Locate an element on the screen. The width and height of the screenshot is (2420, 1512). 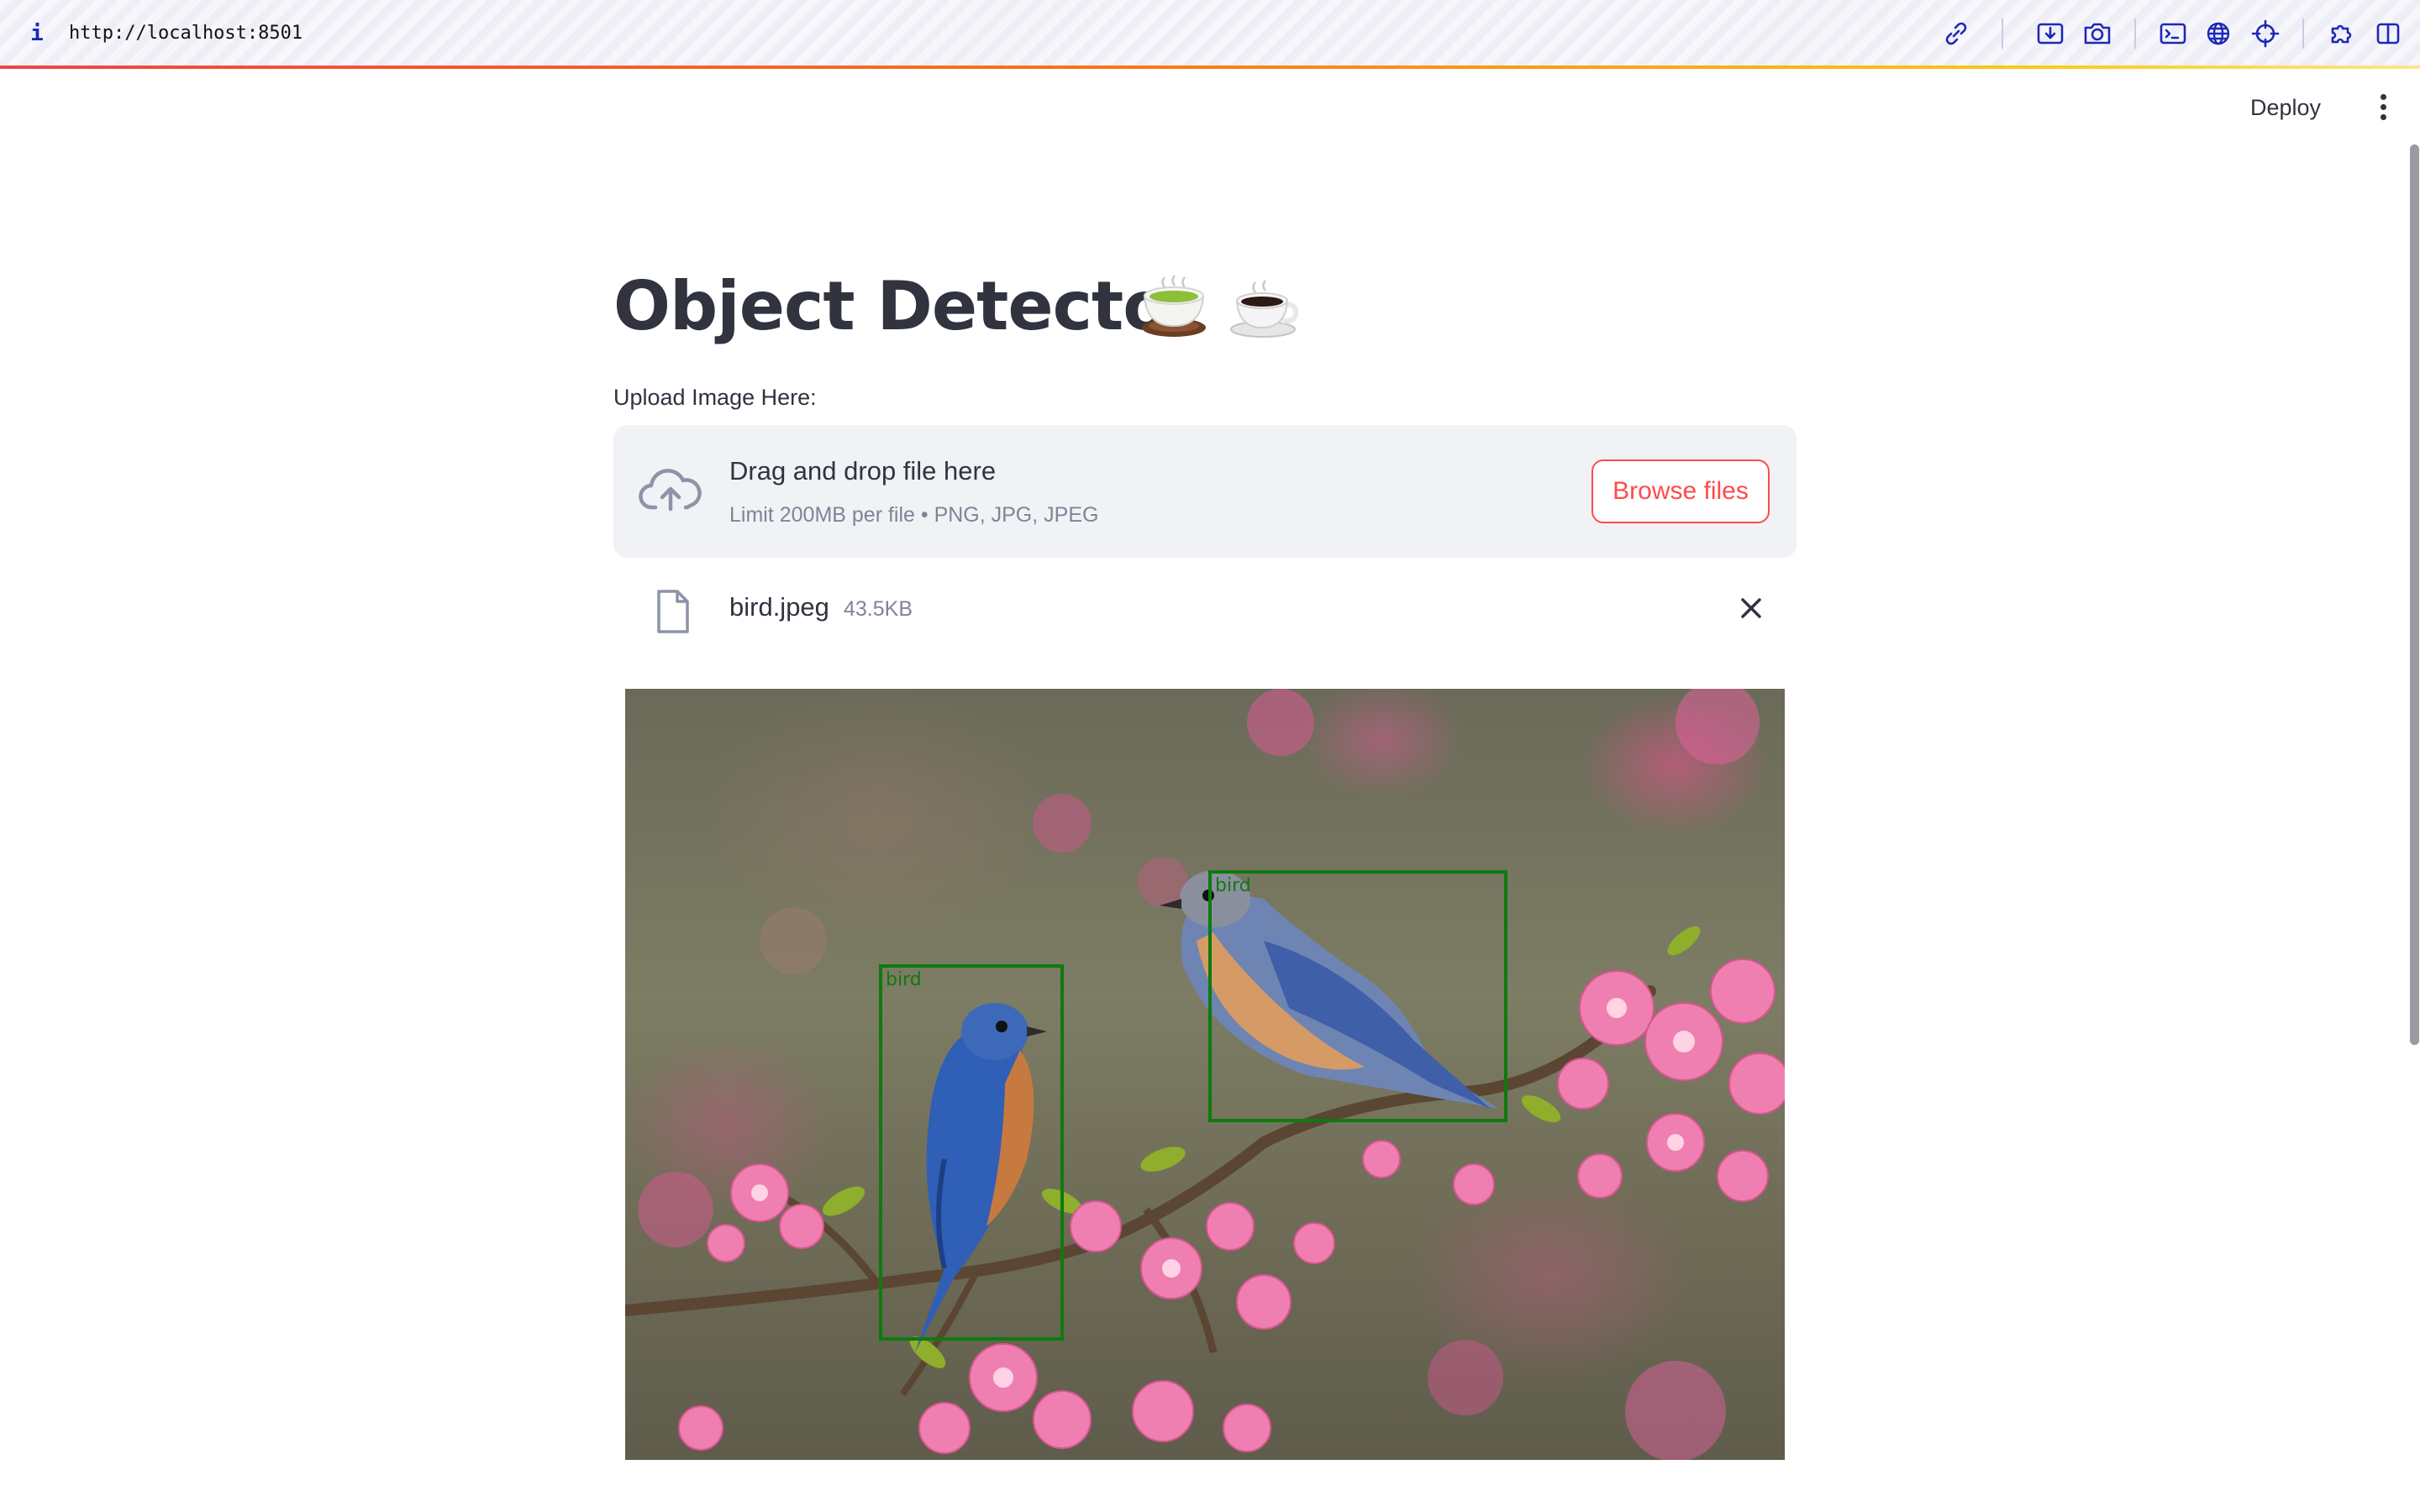
download-icon is located at coordinates (2050, 33).